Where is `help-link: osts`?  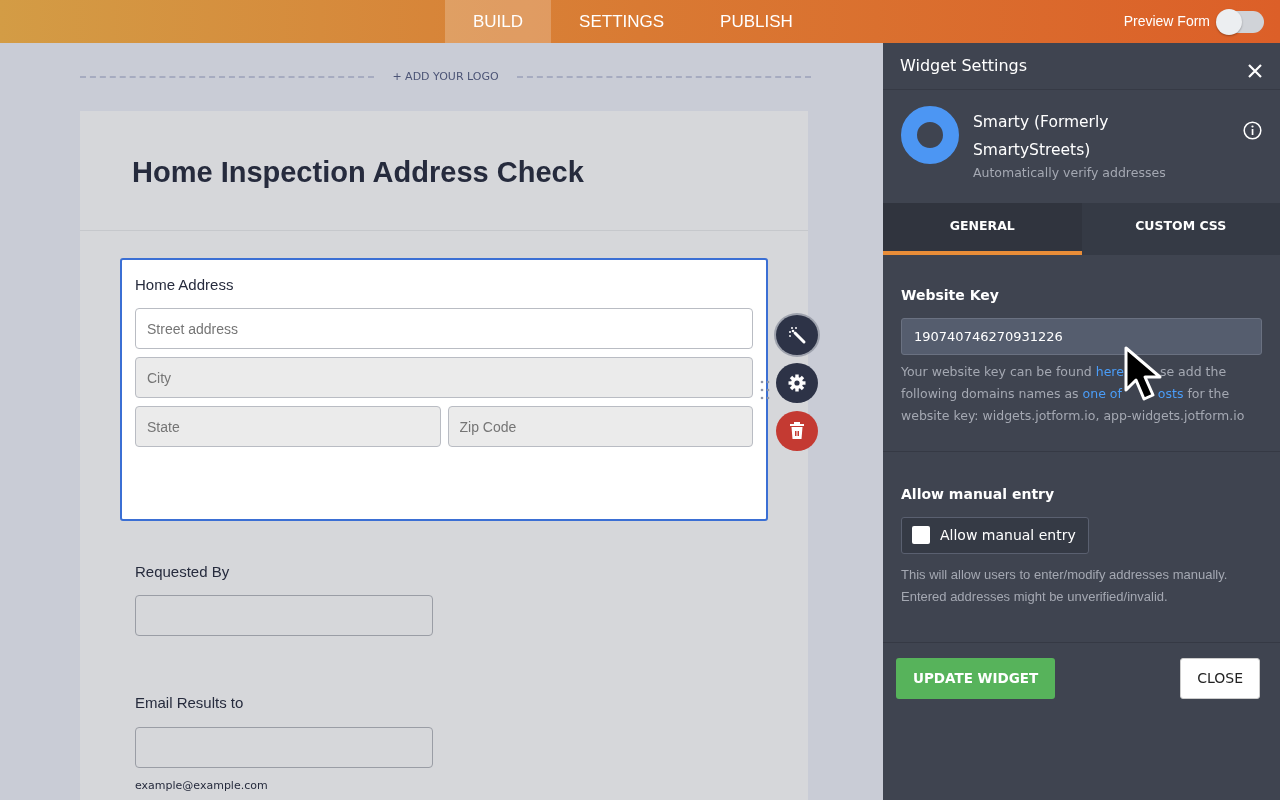 help-link: osts is located at coordinates (1170, 393).